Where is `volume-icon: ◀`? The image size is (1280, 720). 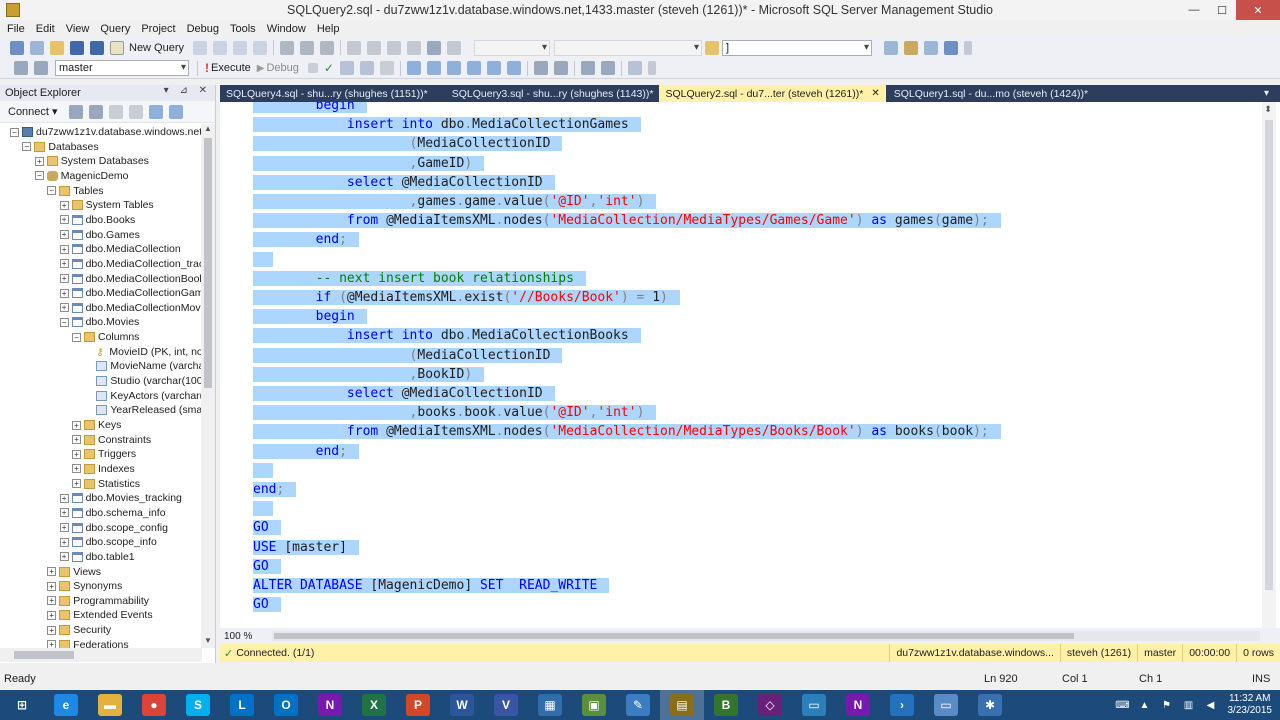 volume-icon: ◀ is located at coordinates (1211, 705).